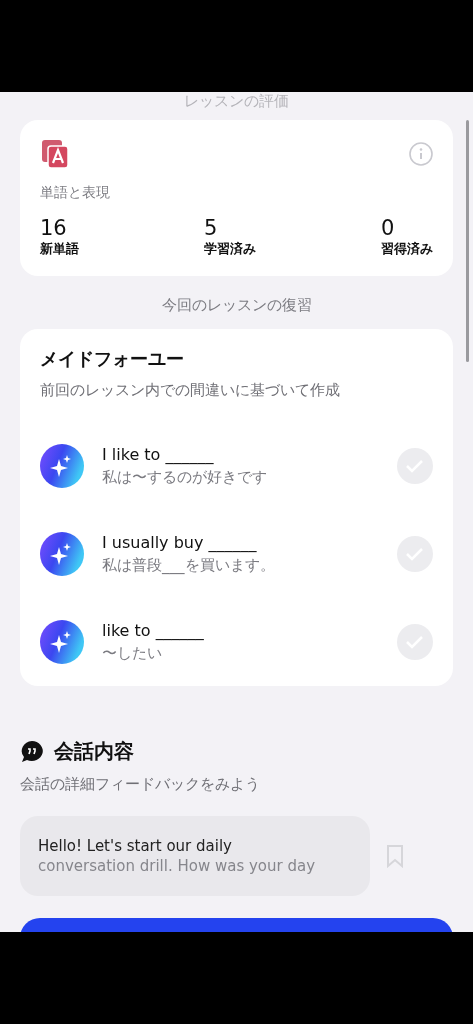 The width and height of the screenshot is (473, 1024). I want to click on translation: 私は〜するのが好きです, so click(185, 477).